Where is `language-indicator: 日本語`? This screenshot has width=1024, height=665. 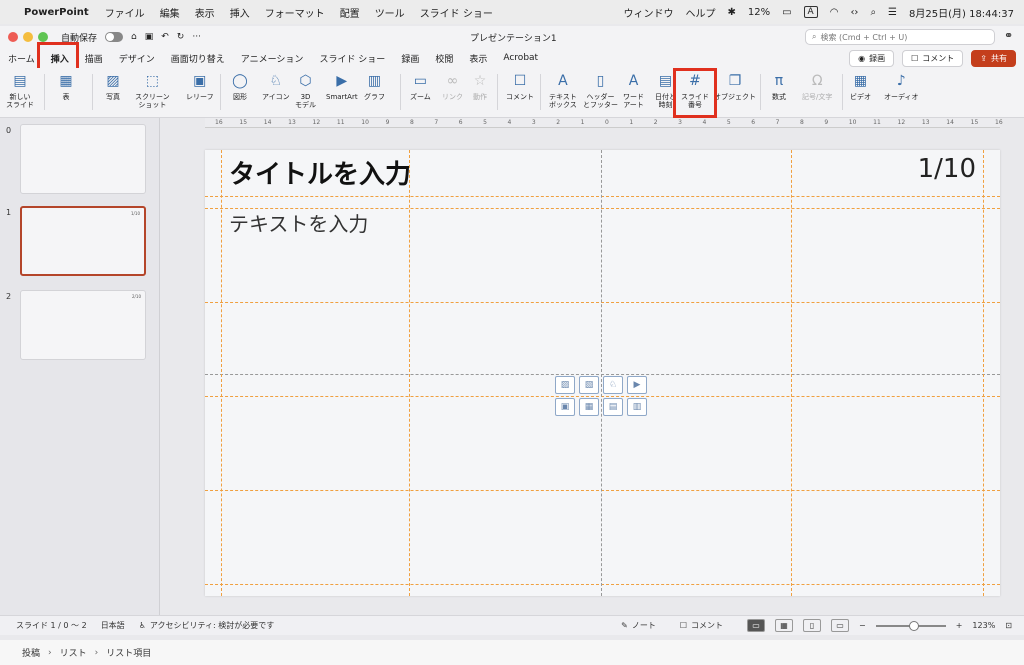
language-indicator: 日本語 is located at coordinates (113, 625).